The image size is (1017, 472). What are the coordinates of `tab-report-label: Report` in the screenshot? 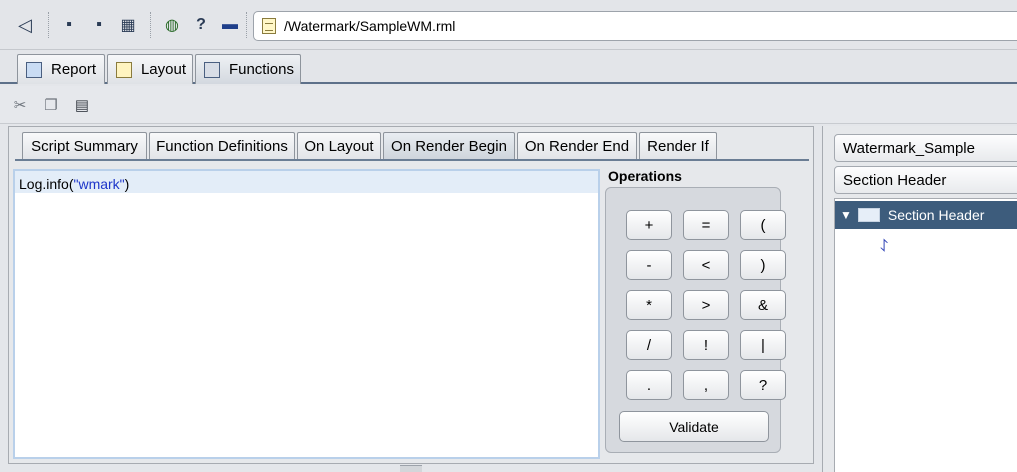 It's located at (74, 69).